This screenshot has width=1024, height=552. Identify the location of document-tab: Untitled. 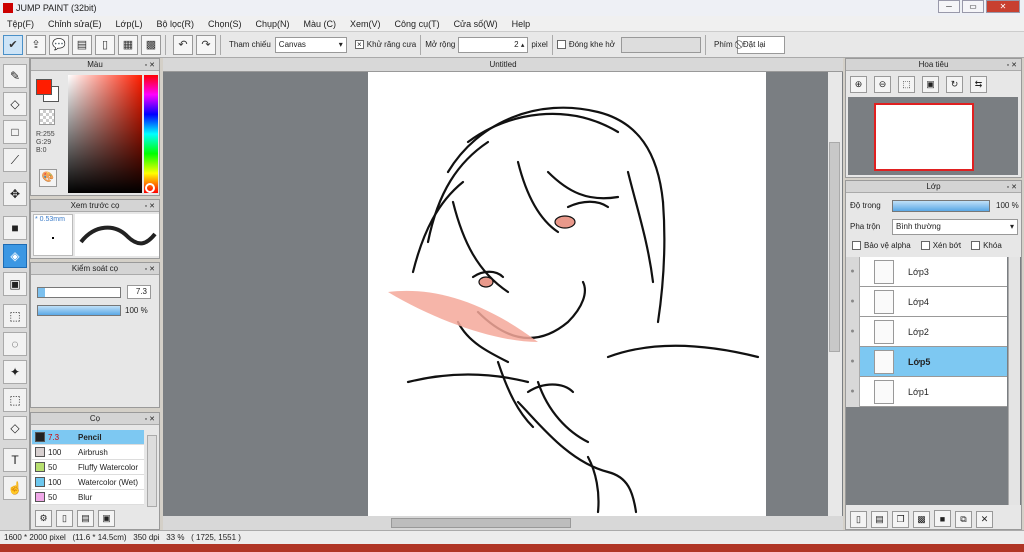
(503, 65).